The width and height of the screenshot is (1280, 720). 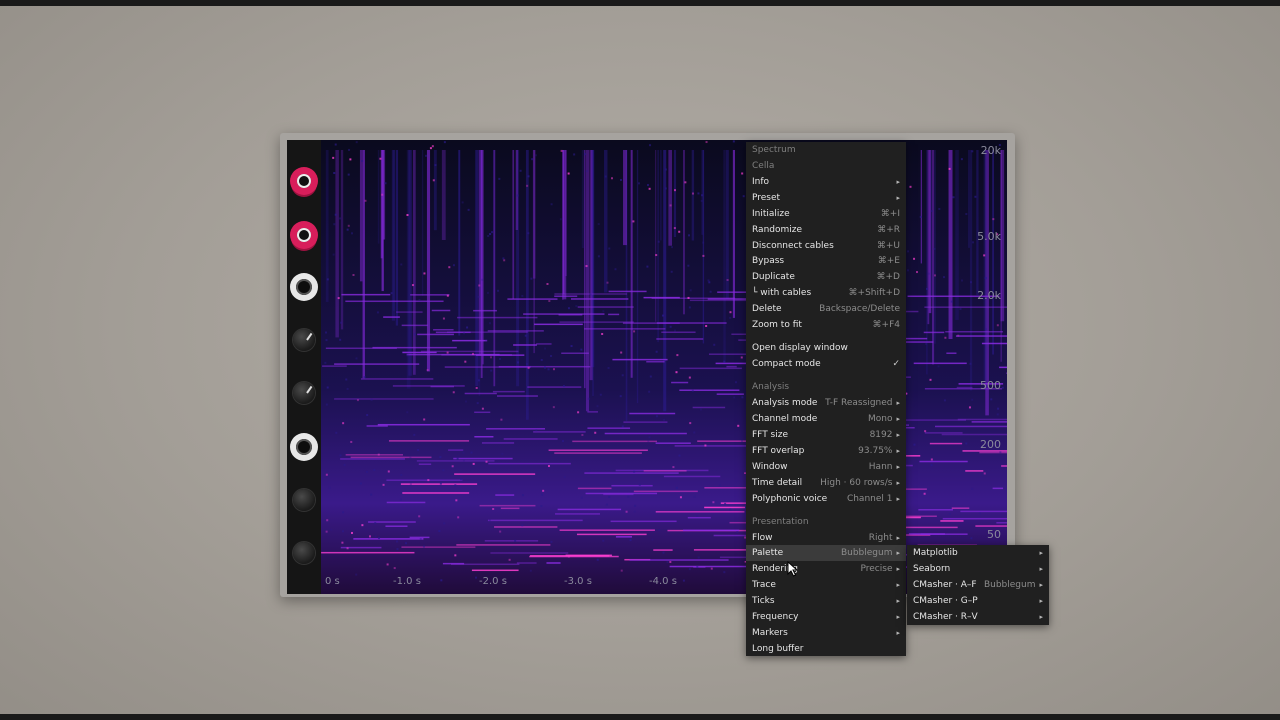 I want to click on menu-item-shortcut: ⌘+Shift+D, so click(x=874, y=293).